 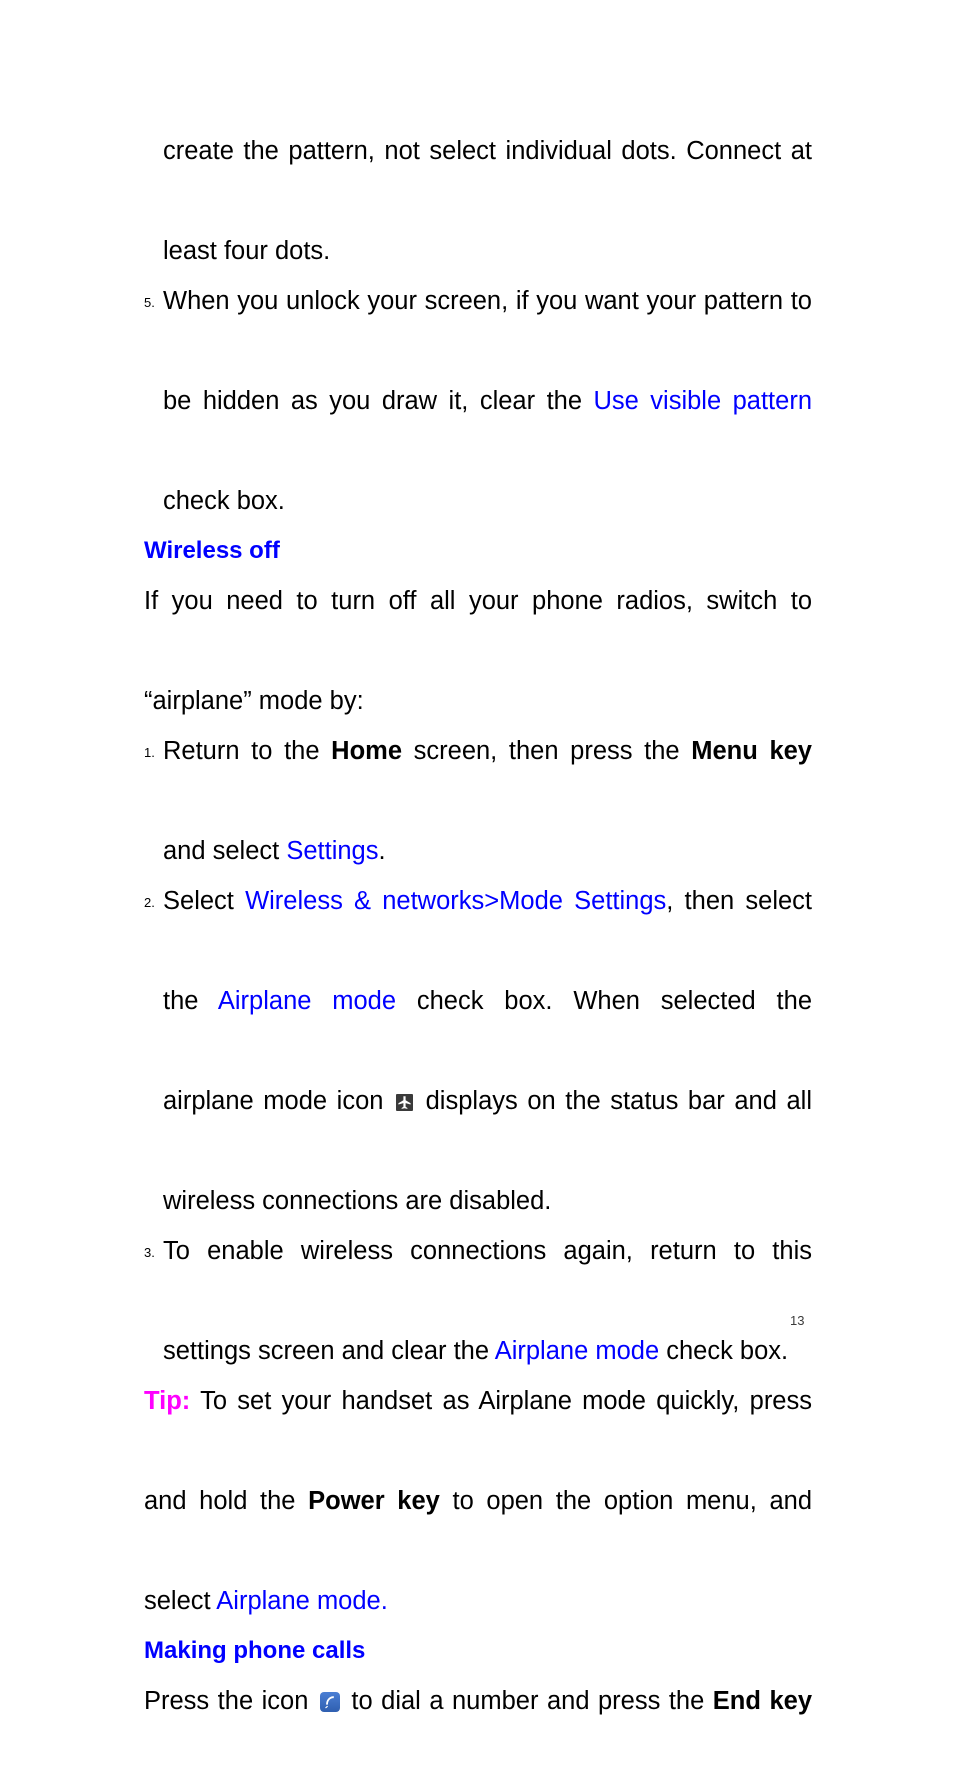 I want to click on item2-text-a: Select, so click(x=204, y=901).